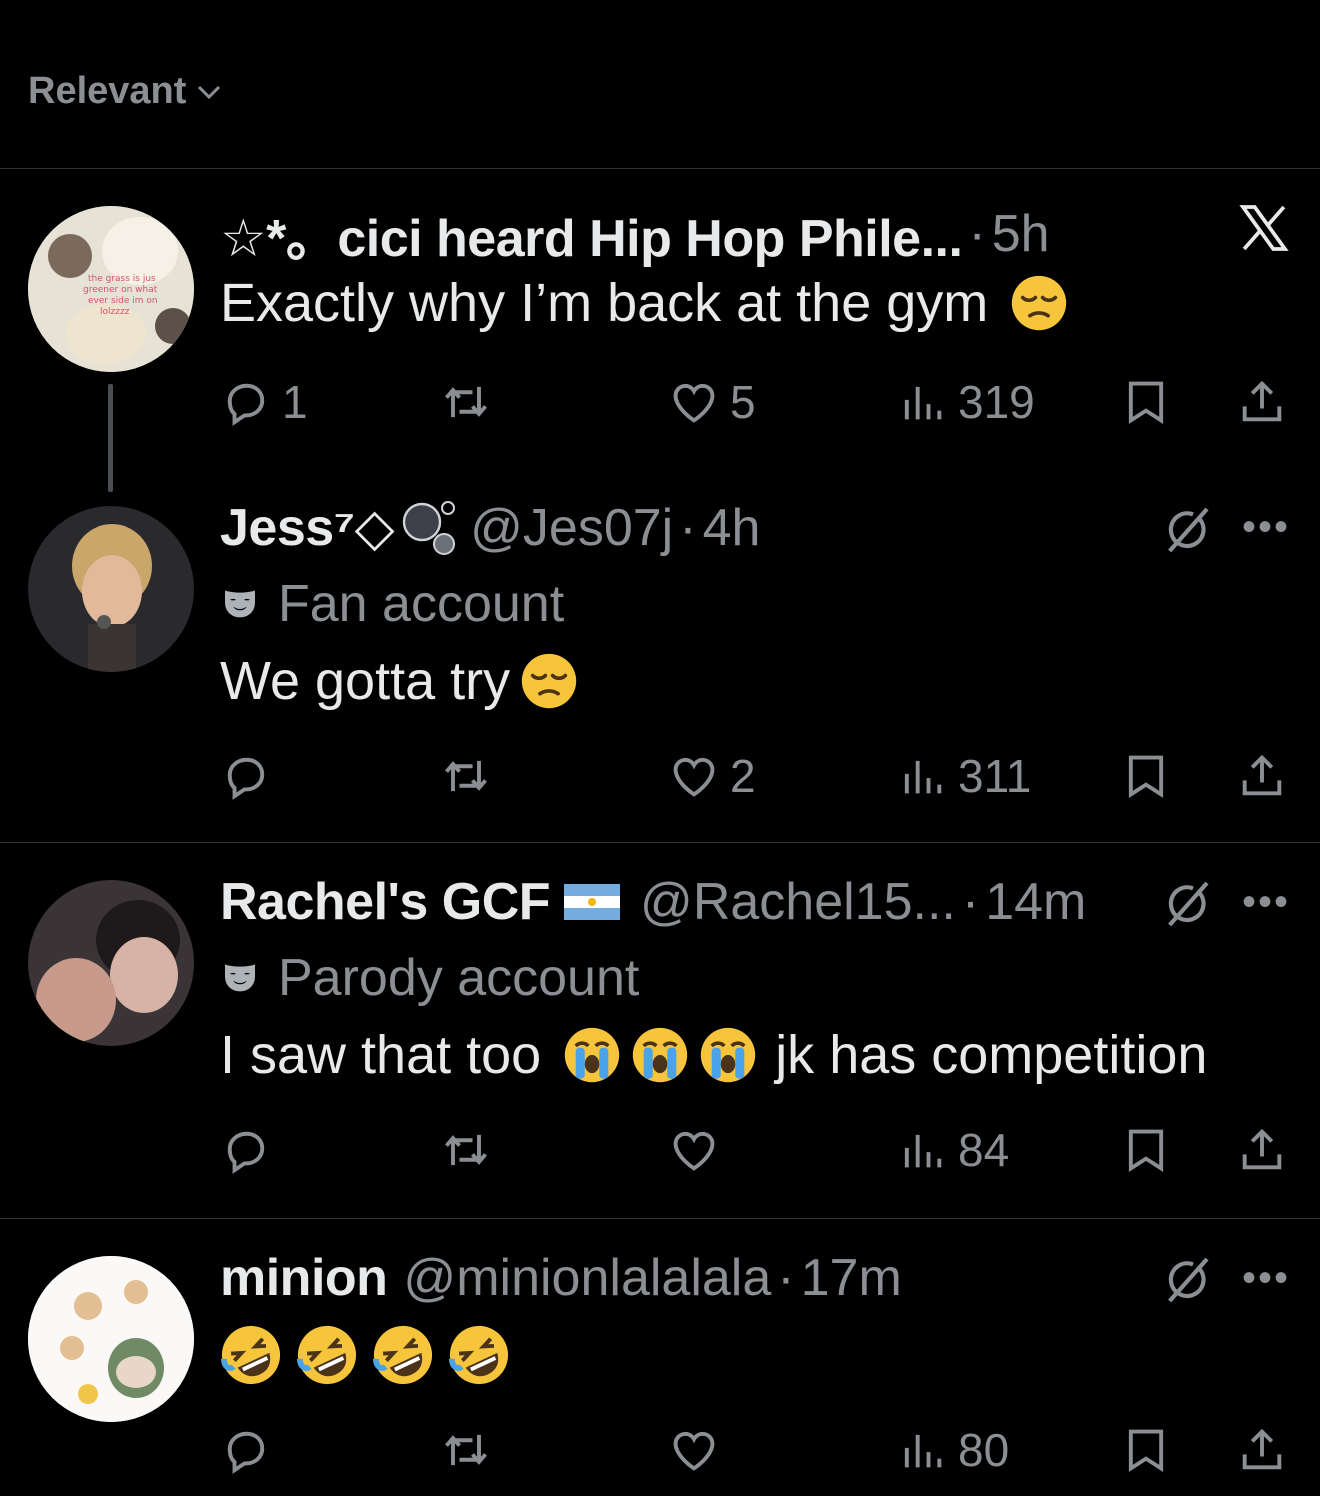 Image resolution: width=1320 pixels, height=1496 pixels. I want to click on post-header: ☆*。cici heard Hip Hop Phile... · 5h, so click(635, 233).